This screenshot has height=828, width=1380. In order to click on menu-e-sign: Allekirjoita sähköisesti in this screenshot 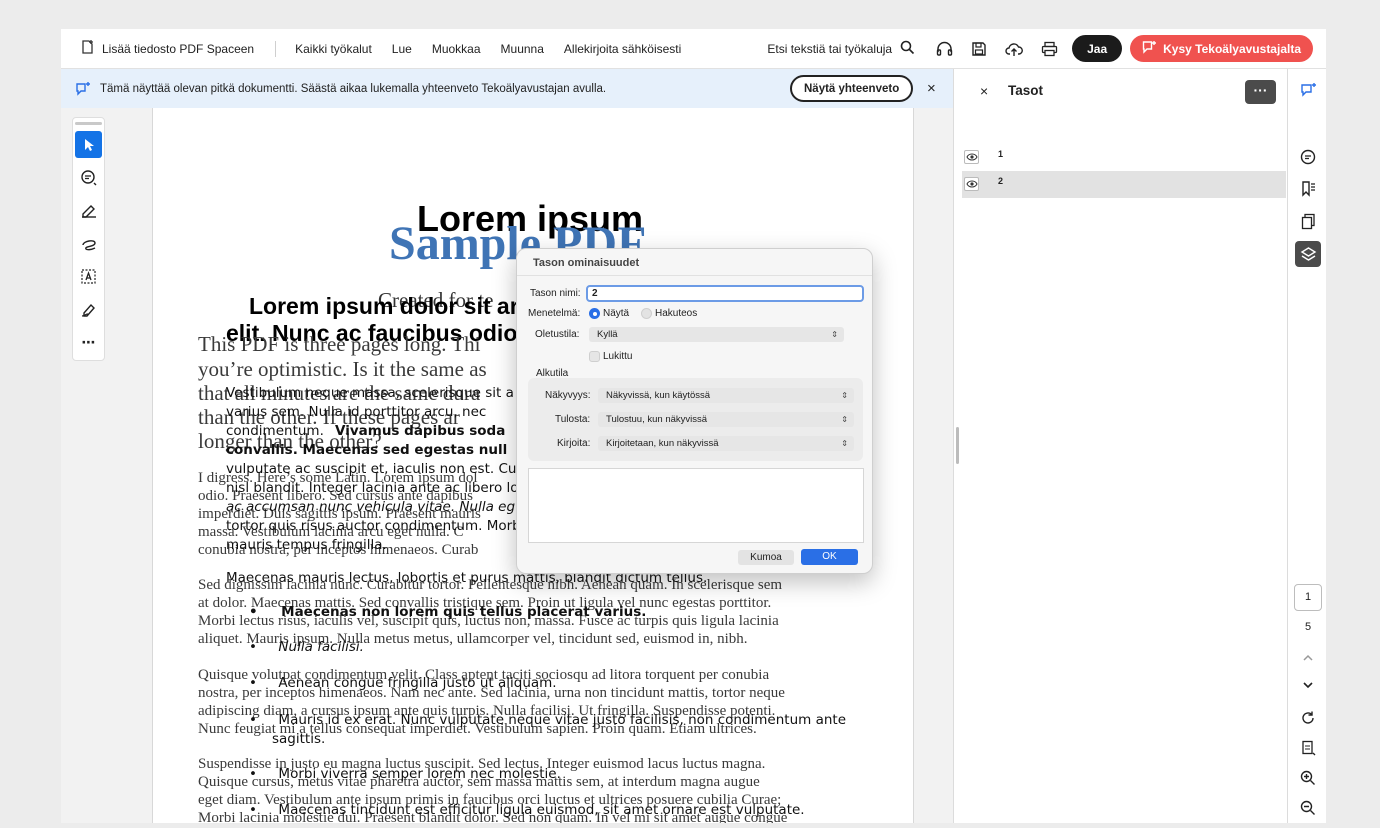, I will do `click(622, 49)`.